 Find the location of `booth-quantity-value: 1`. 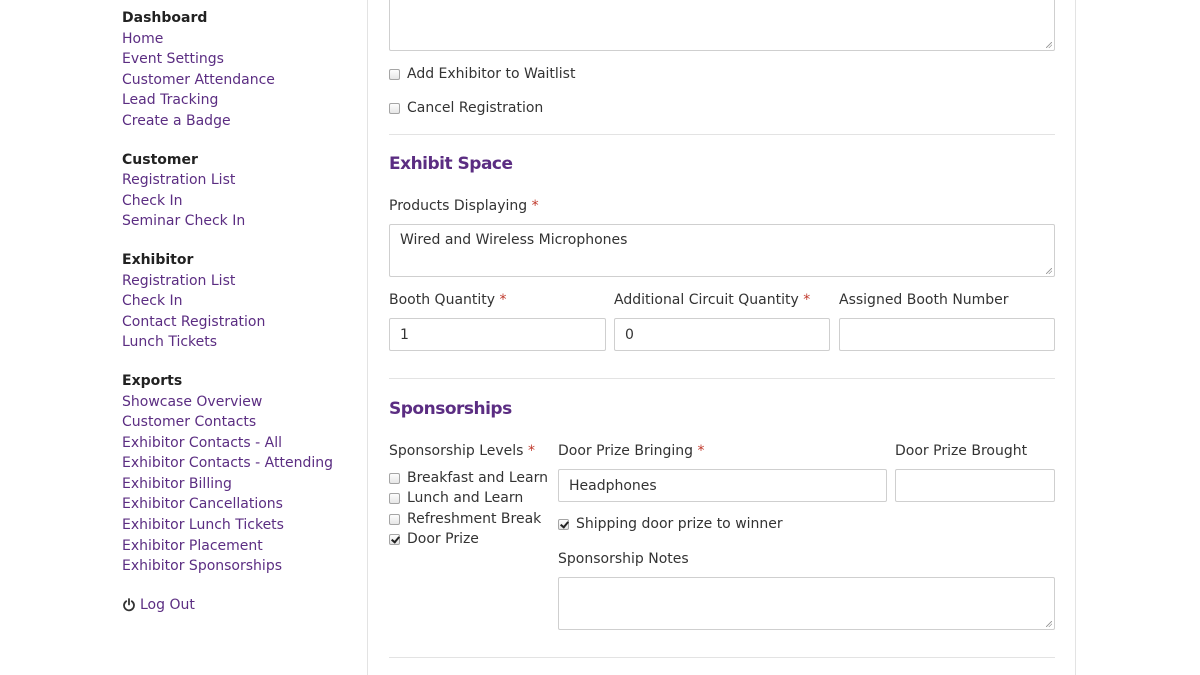

booth-quantity-value: 1 is located at coordinates (404, 334).